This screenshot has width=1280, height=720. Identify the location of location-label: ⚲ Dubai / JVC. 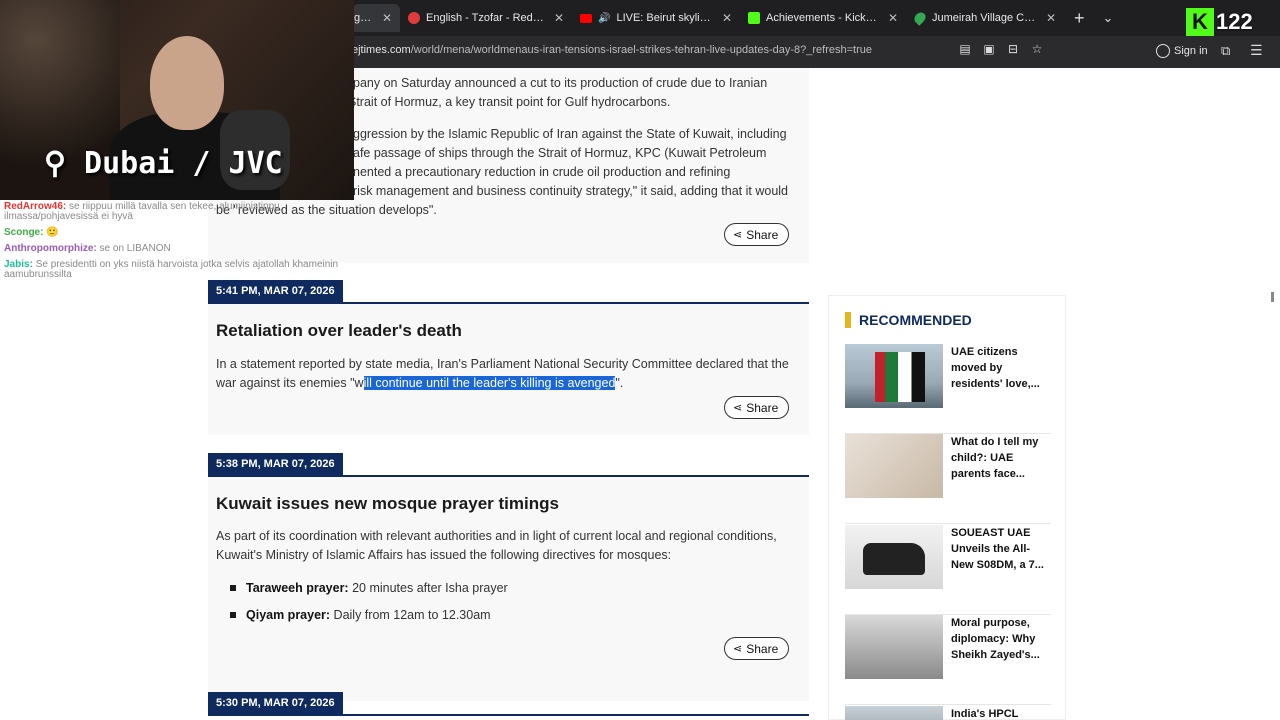
(163, 163).